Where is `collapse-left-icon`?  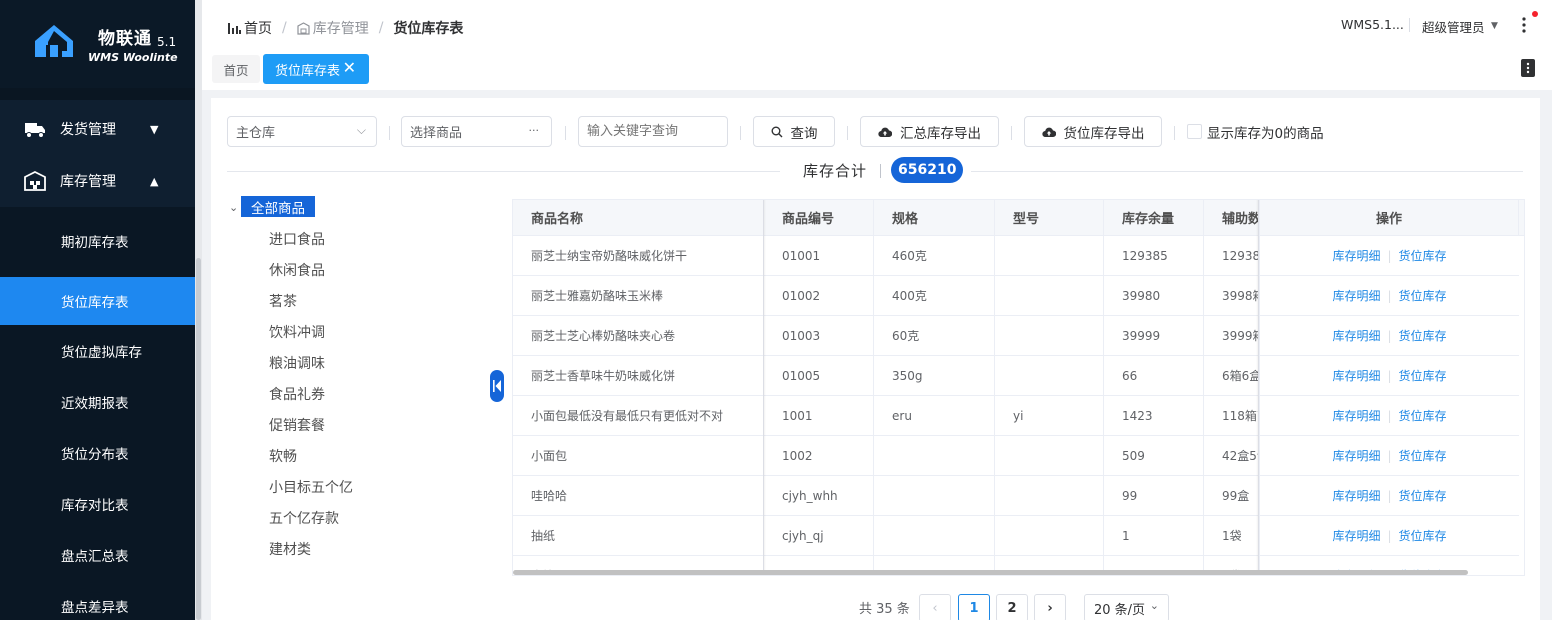 collapse-left-icon is located at coordinates (497, 386).